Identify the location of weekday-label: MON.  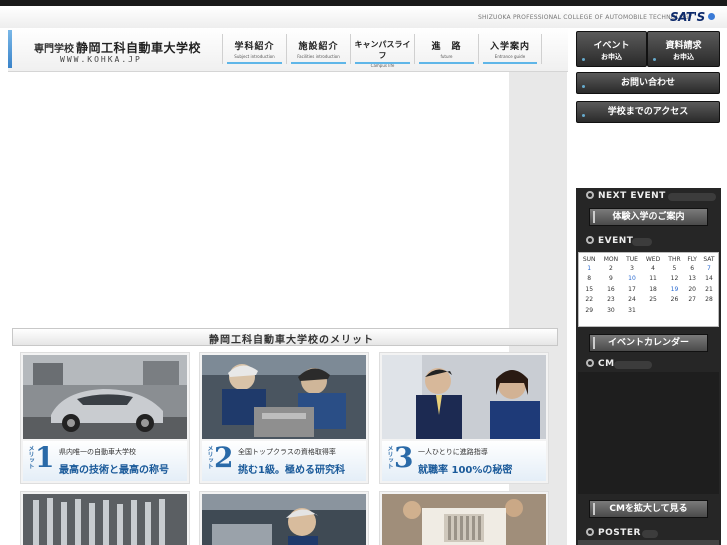
(611, 259).